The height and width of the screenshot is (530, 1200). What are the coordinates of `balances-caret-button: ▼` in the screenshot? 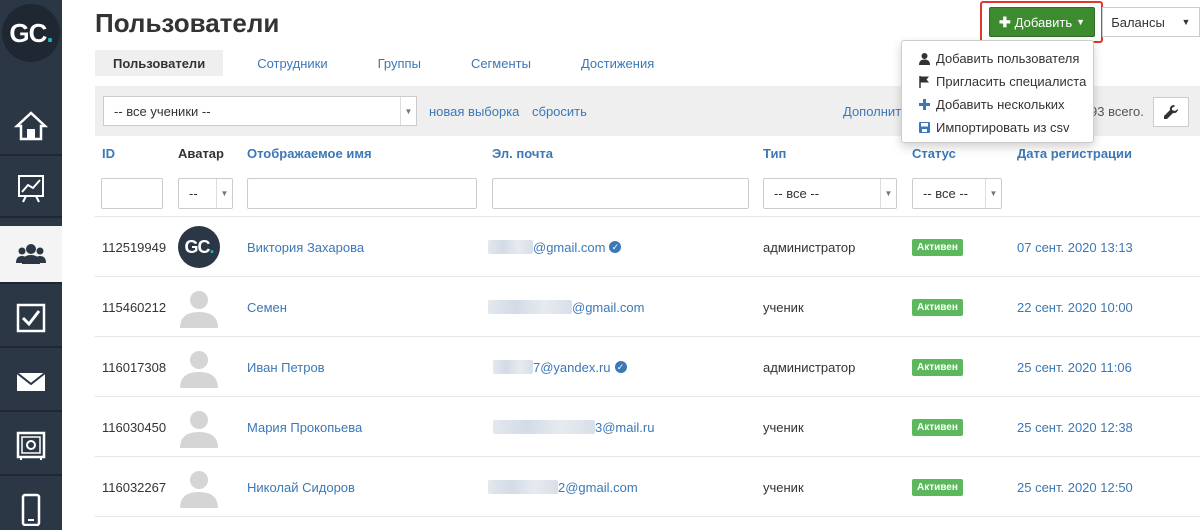 It's located at (1186, 22).